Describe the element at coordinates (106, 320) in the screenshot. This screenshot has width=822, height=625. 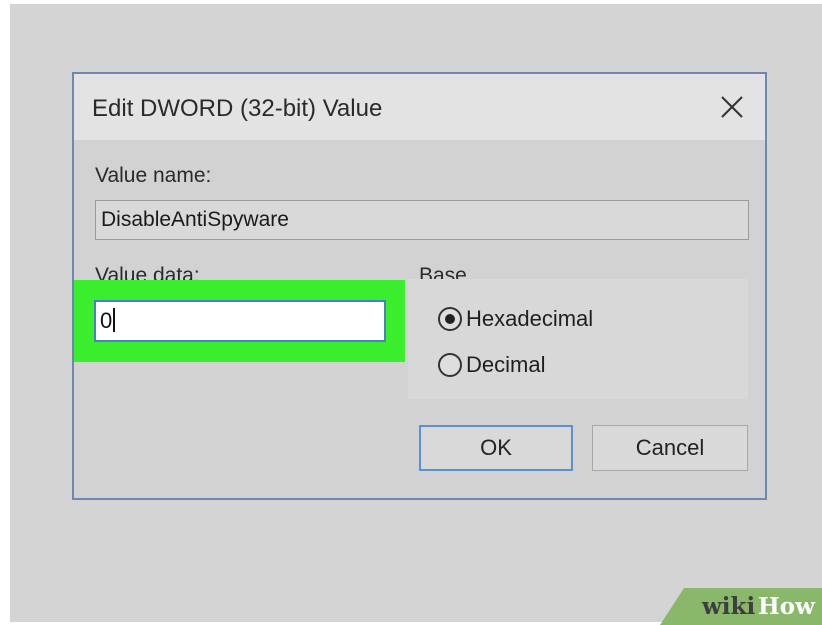
I see `value-data-text: 0` at that location.